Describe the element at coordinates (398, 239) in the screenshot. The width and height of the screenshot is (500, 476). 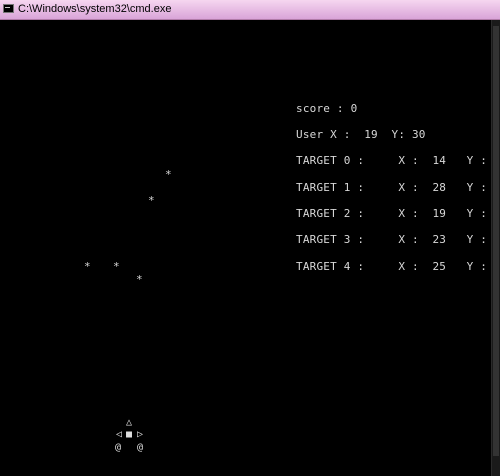
I see `target-3-text: TARGET 3 : X : 23 Y : 19` at that location.